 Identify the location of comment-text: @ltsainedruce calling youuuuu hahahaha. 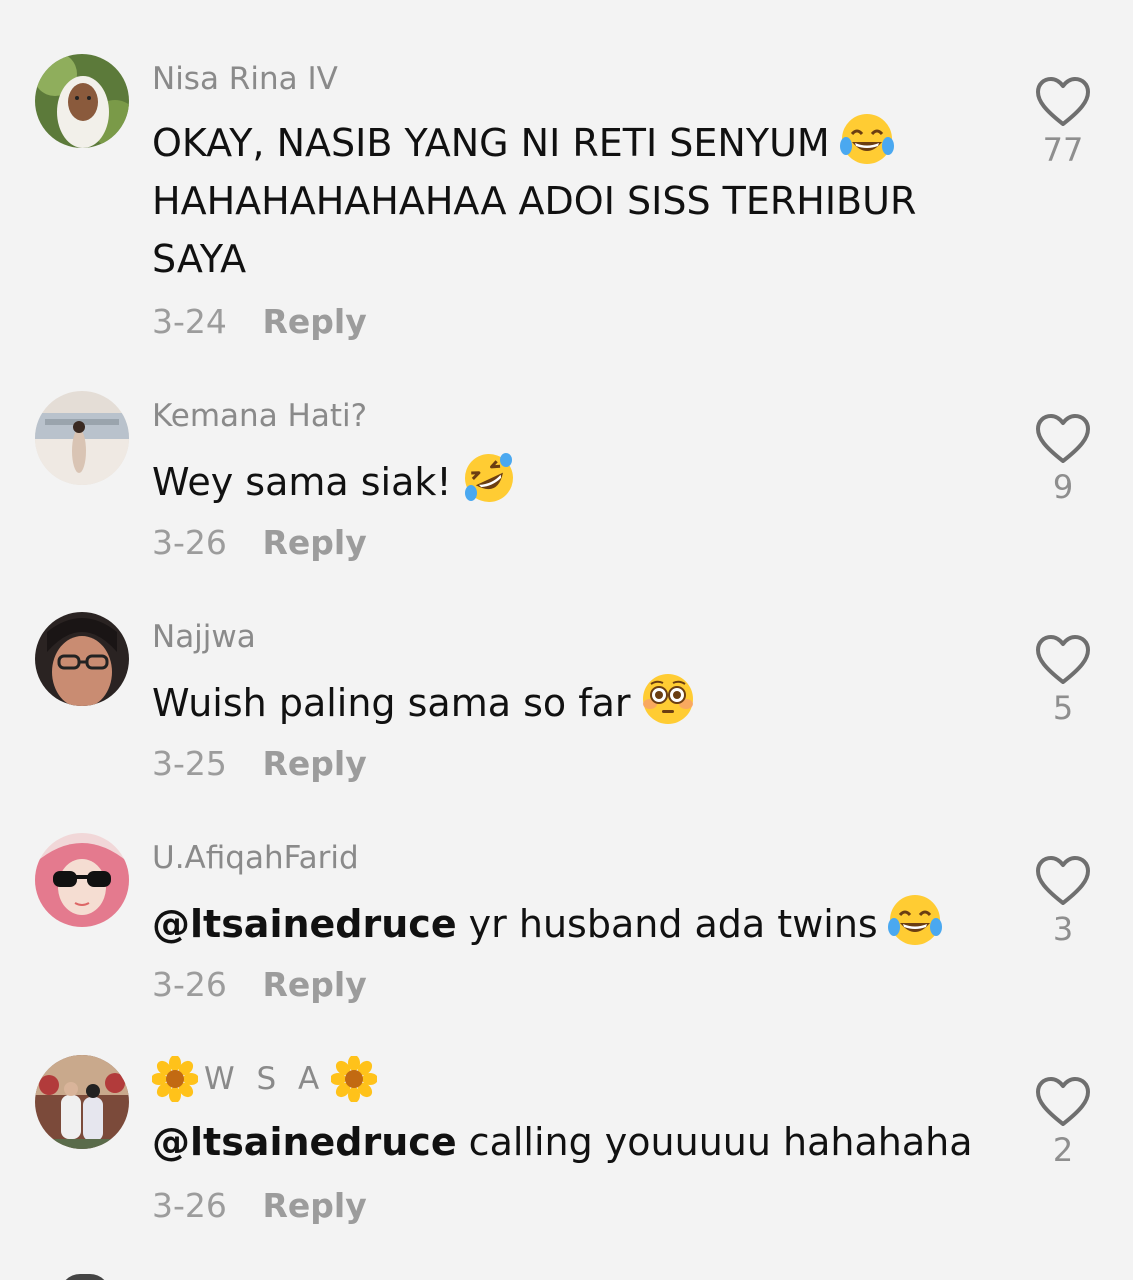
(567, 1142).